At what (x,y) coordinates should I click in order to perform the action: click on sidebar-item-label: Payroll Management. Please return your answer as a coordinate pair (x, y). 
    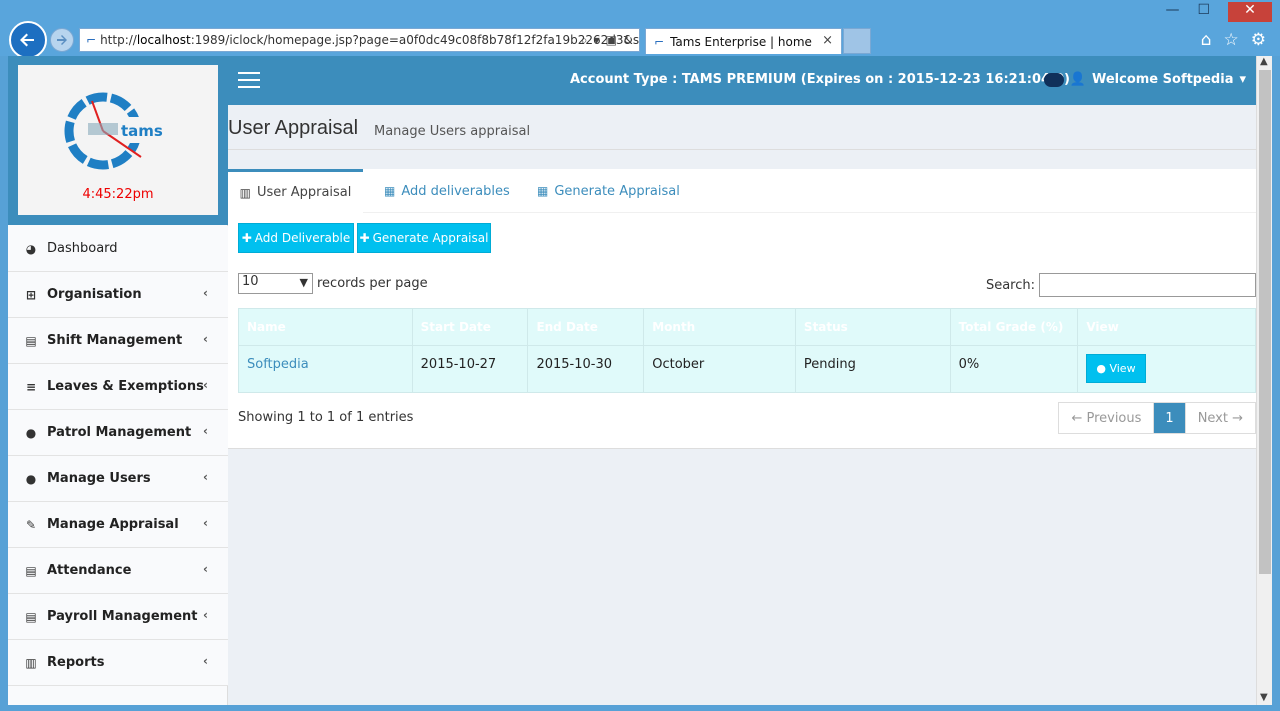
    Looking at the image, I should click on (122, 616).